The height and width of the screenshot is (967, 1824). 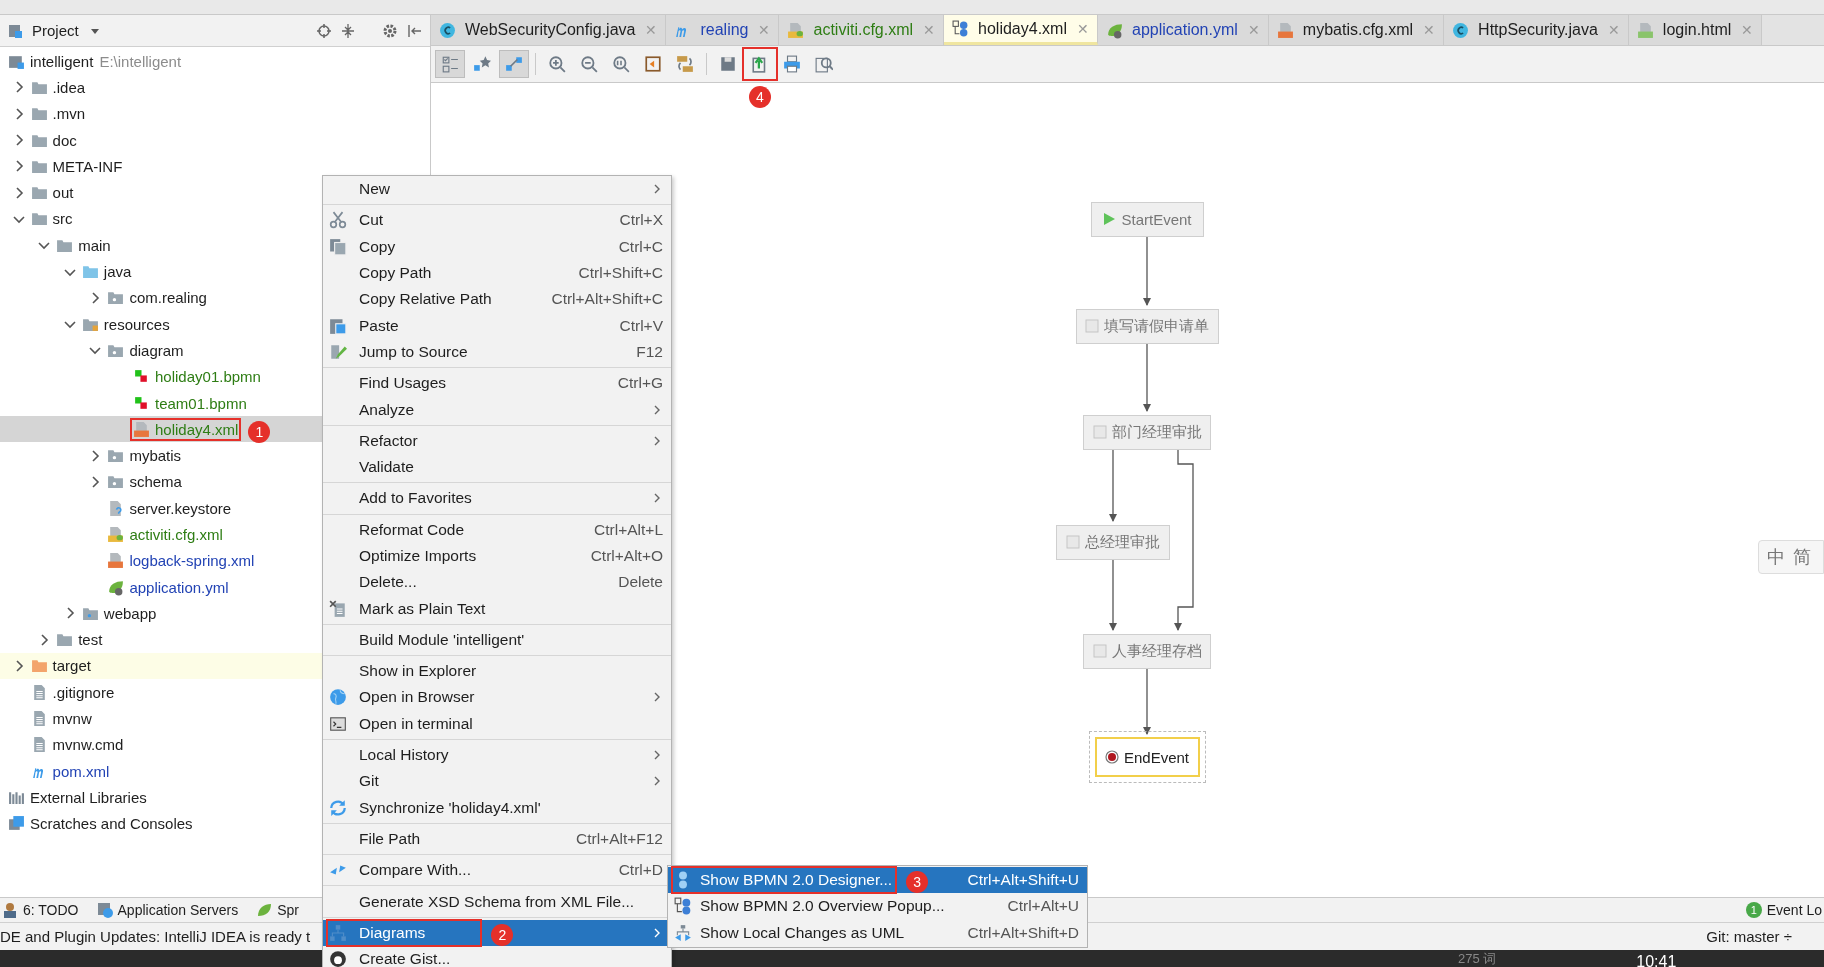 What do you see at coordinates (167, 910) in the screenshot?
I see `tool-window-button: Application Servers` at bounding box center [167, 910].